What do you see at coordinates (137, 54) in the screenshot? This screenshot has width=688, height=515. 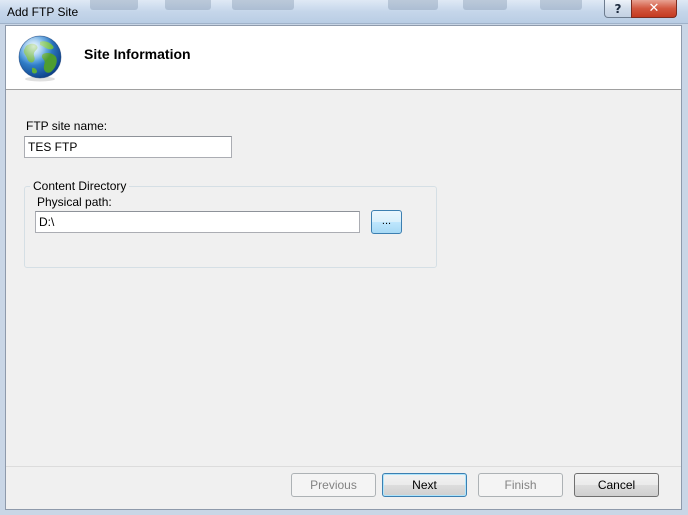 I see `page-title: Site Information` at bounding box center [137, 54].